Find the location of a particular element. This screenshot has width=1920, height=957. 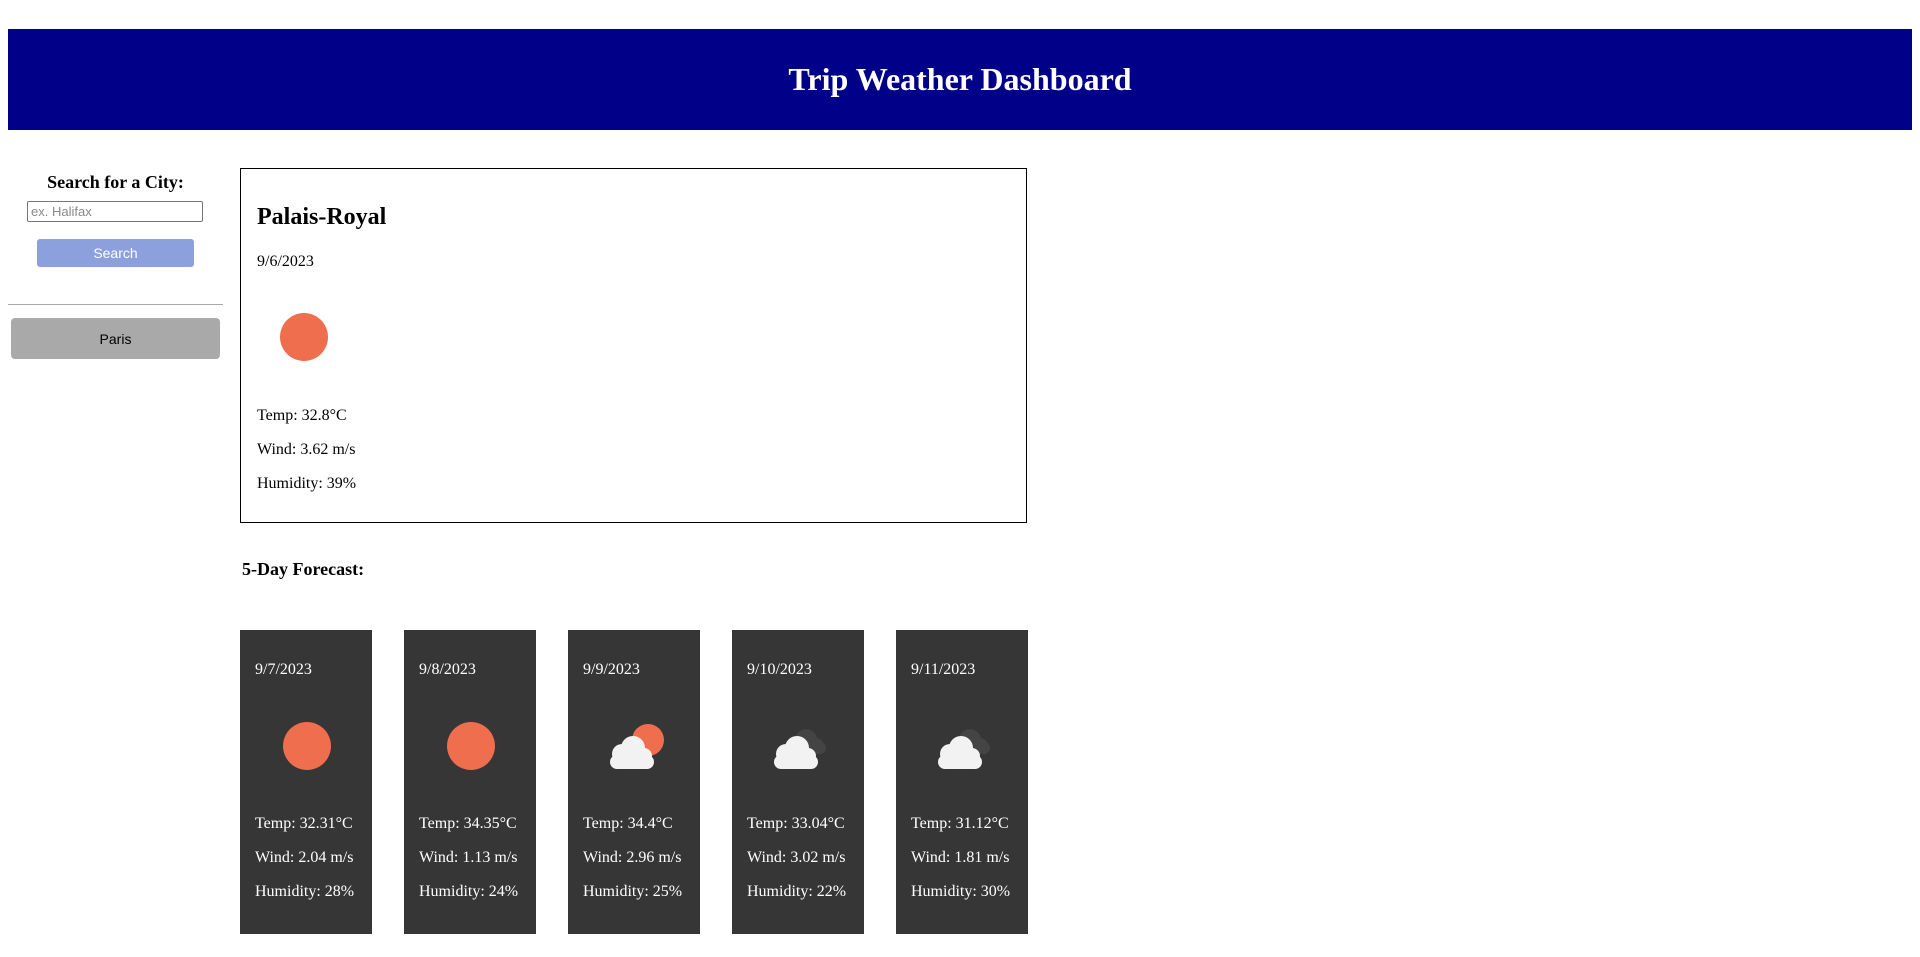

search-label: Search for a City: is located at coordinates (115, 182).